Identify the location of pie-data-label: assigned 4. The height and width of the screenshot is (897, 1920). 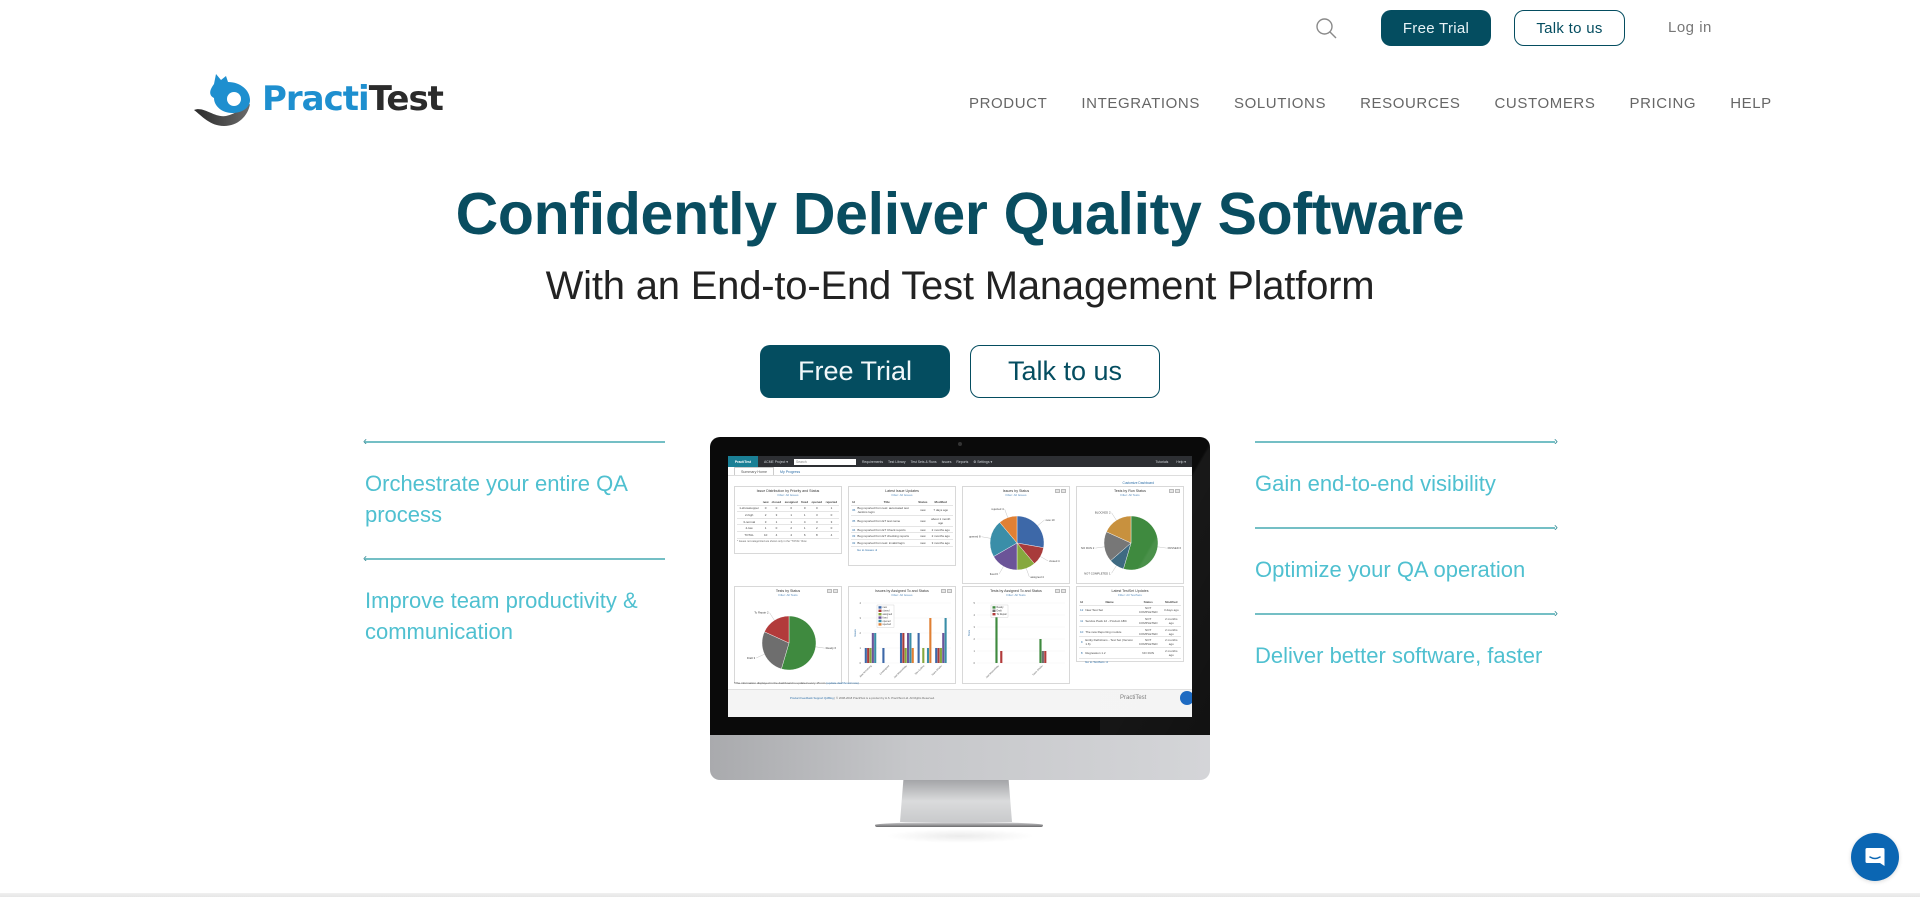
(1037, 577).